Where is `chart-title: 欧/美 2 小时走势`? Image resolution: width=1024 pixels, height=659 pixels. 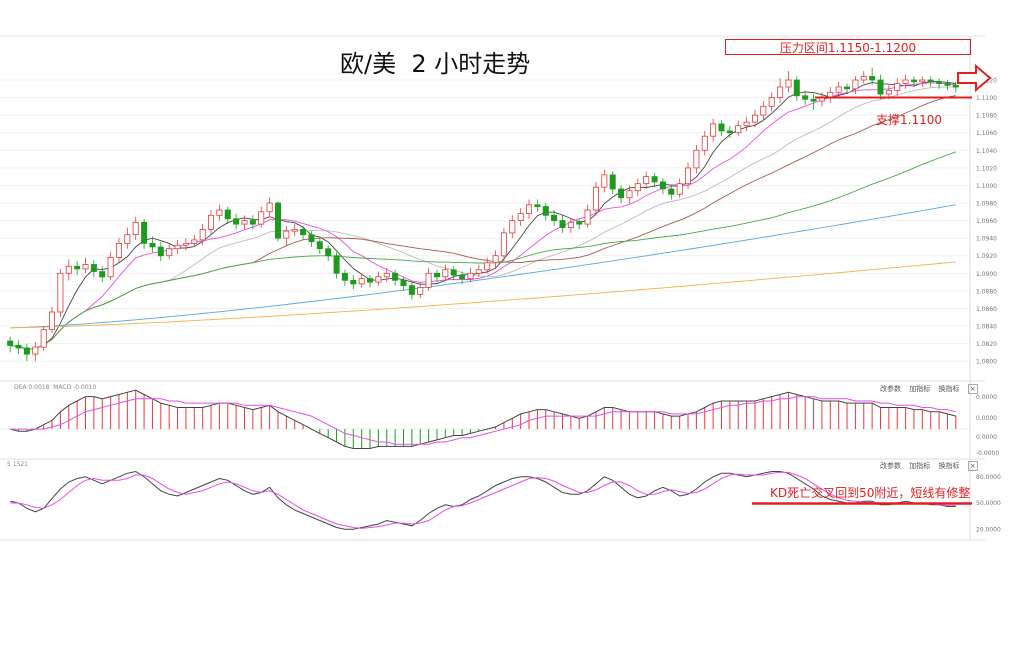 chart-title: 欧/美 2 小时走势 is located at coordinates (435, 64).